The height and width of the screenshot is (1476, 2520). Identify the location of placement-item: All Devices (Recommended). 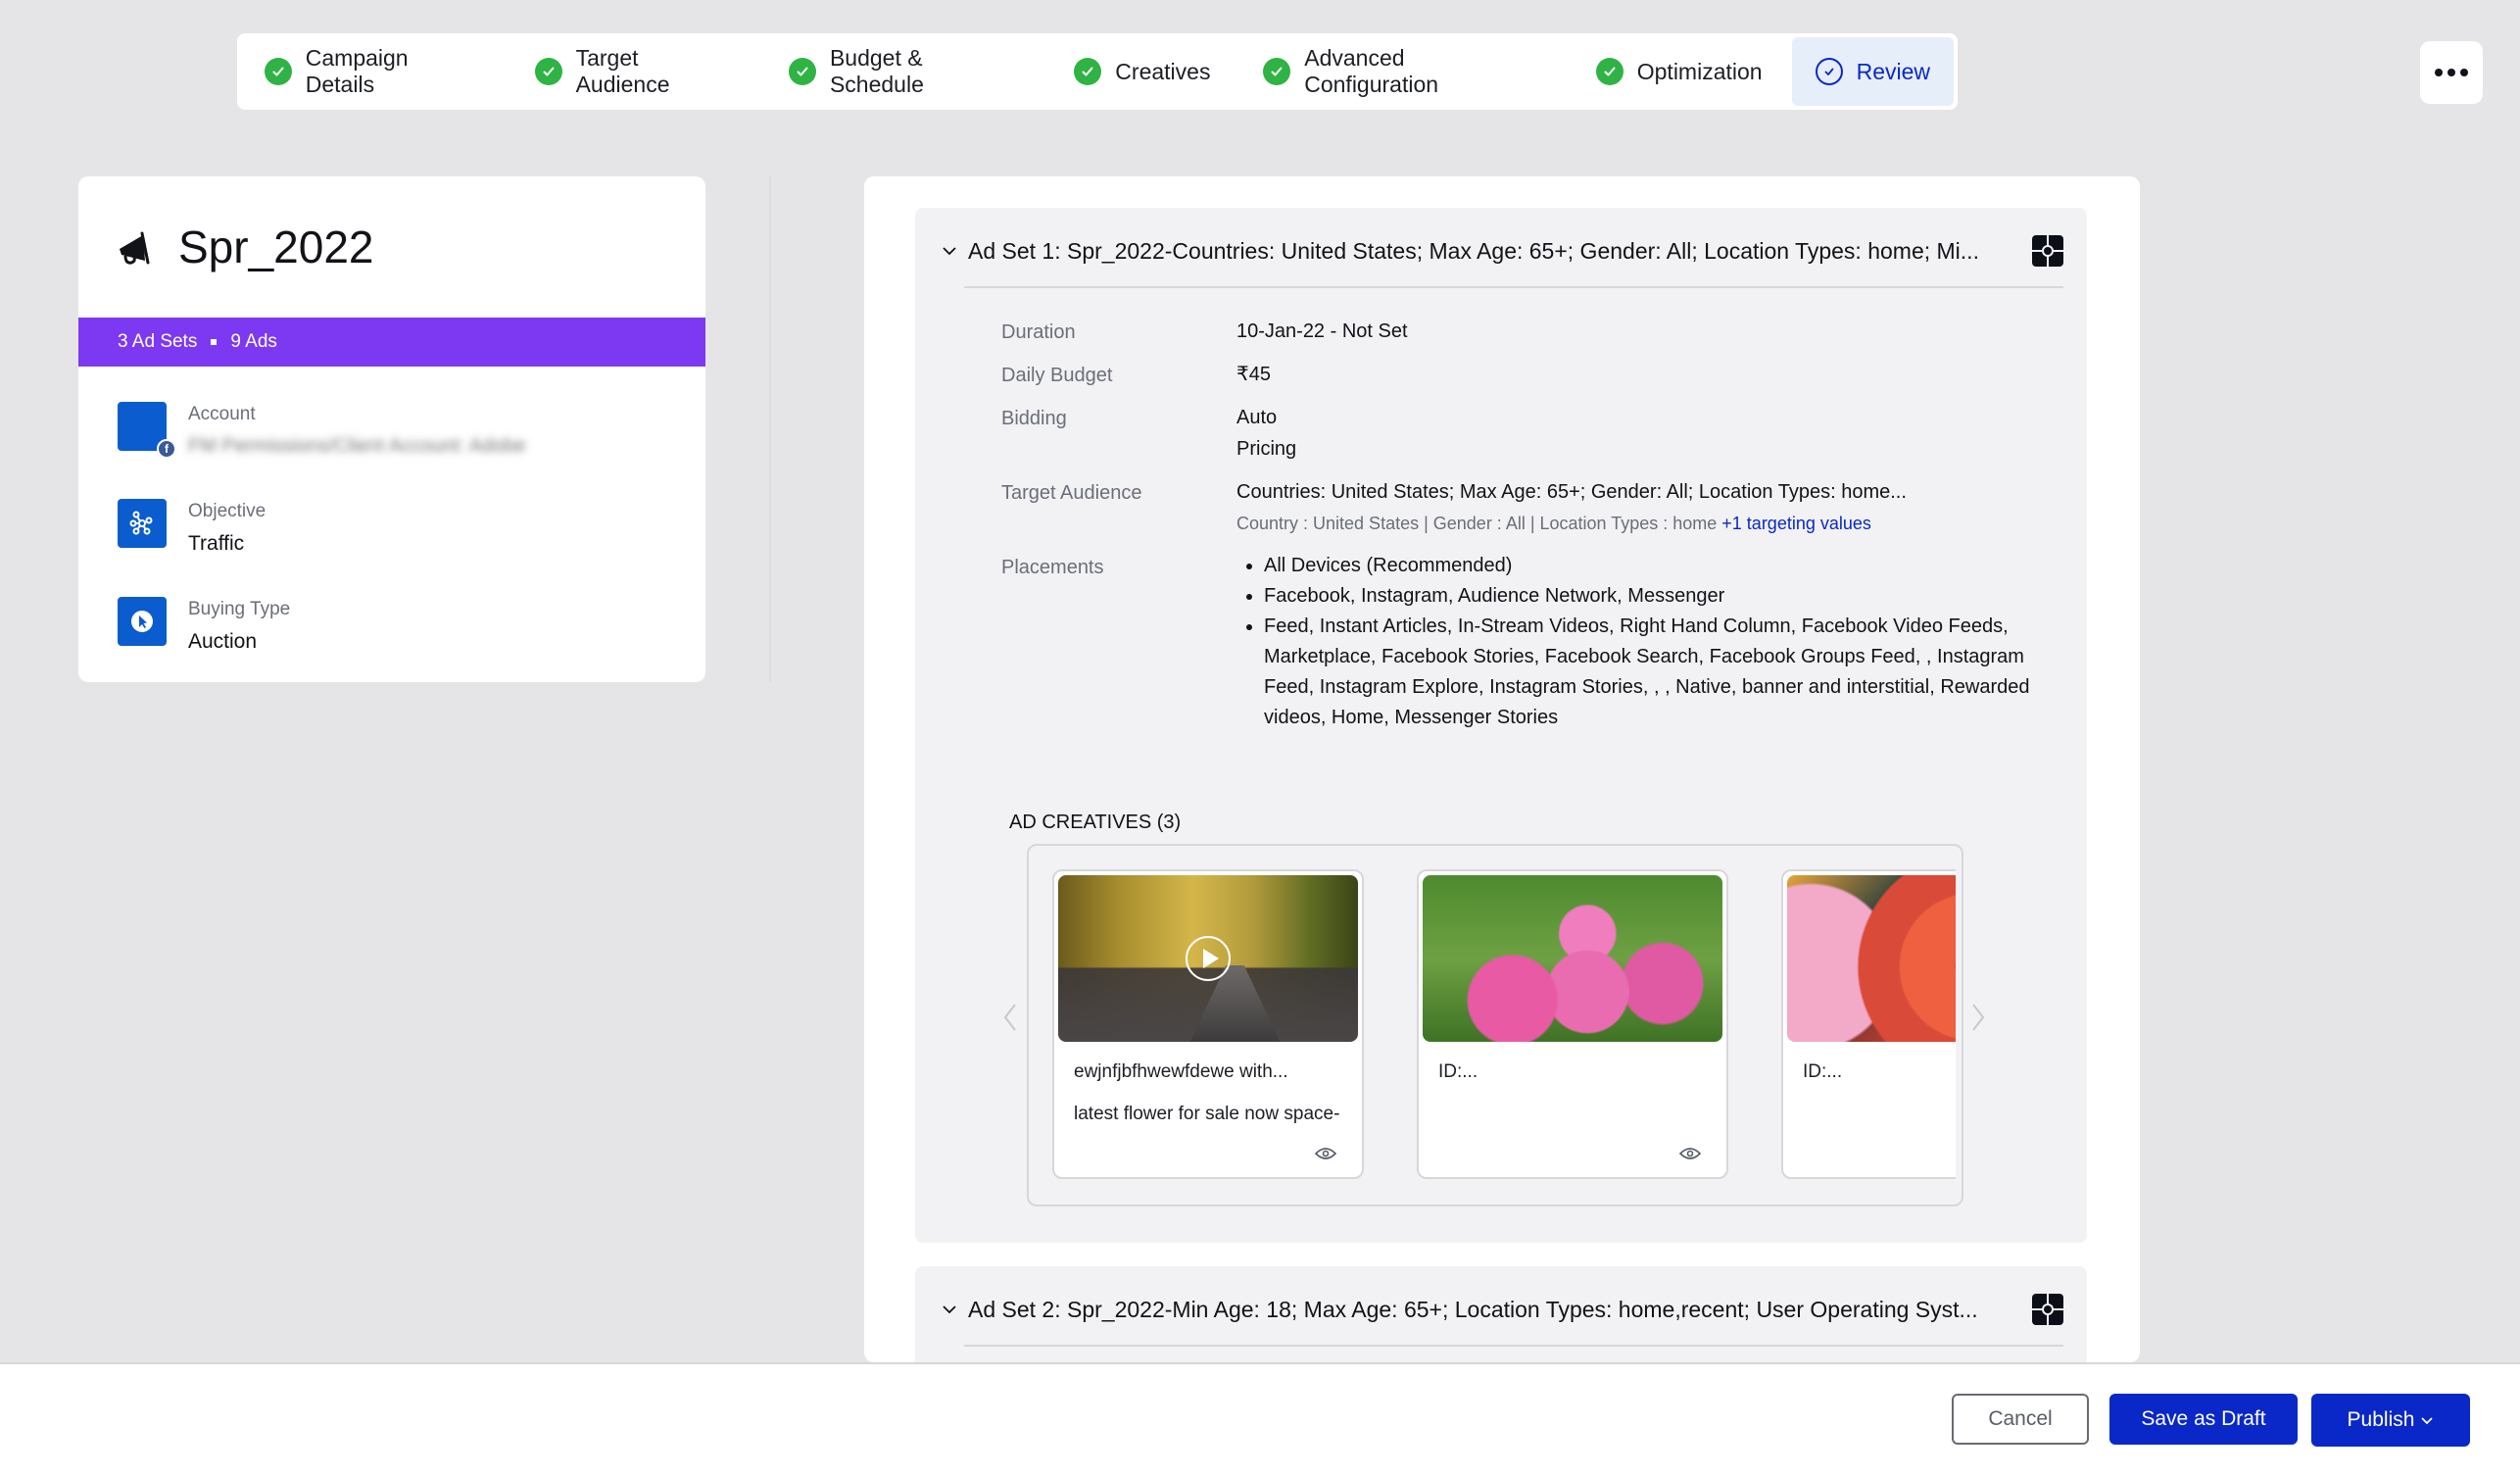
(1658, 566).